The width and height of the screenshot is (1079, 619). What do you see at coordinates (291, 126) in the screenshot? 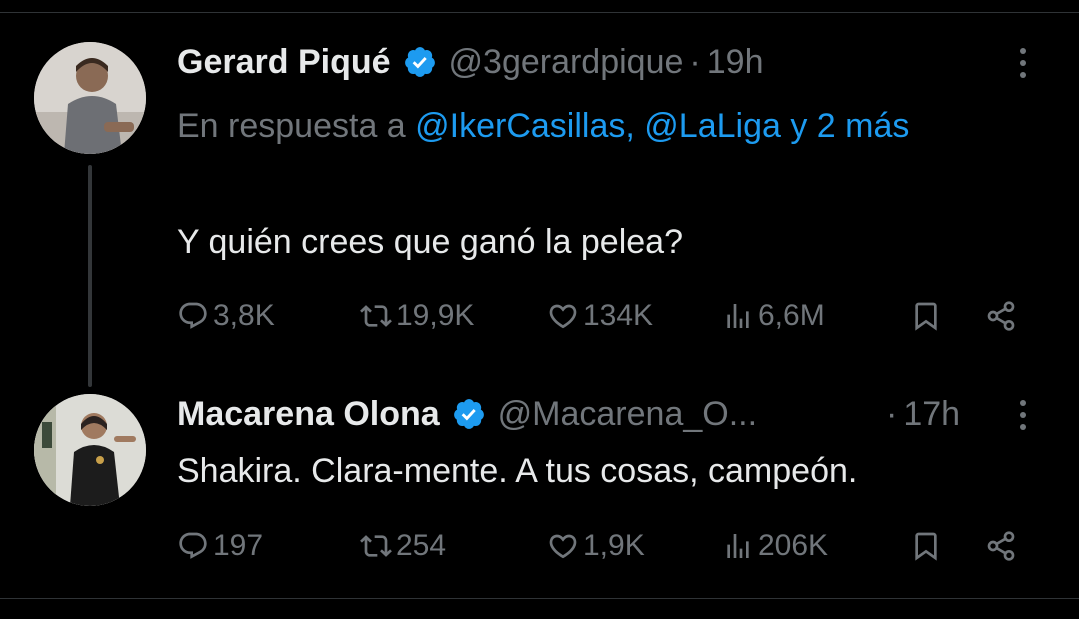
I see `reply-prefix: En respuesta a` at bounding box center [291, 126].